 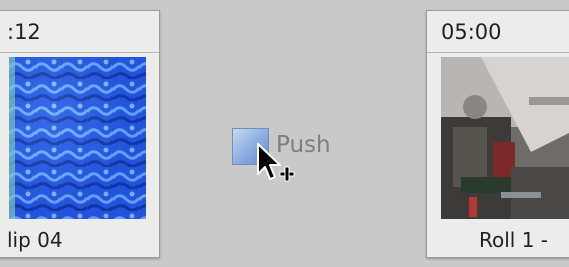 I want to click on clip-thumbnail-water, so click(x=77, y=138).